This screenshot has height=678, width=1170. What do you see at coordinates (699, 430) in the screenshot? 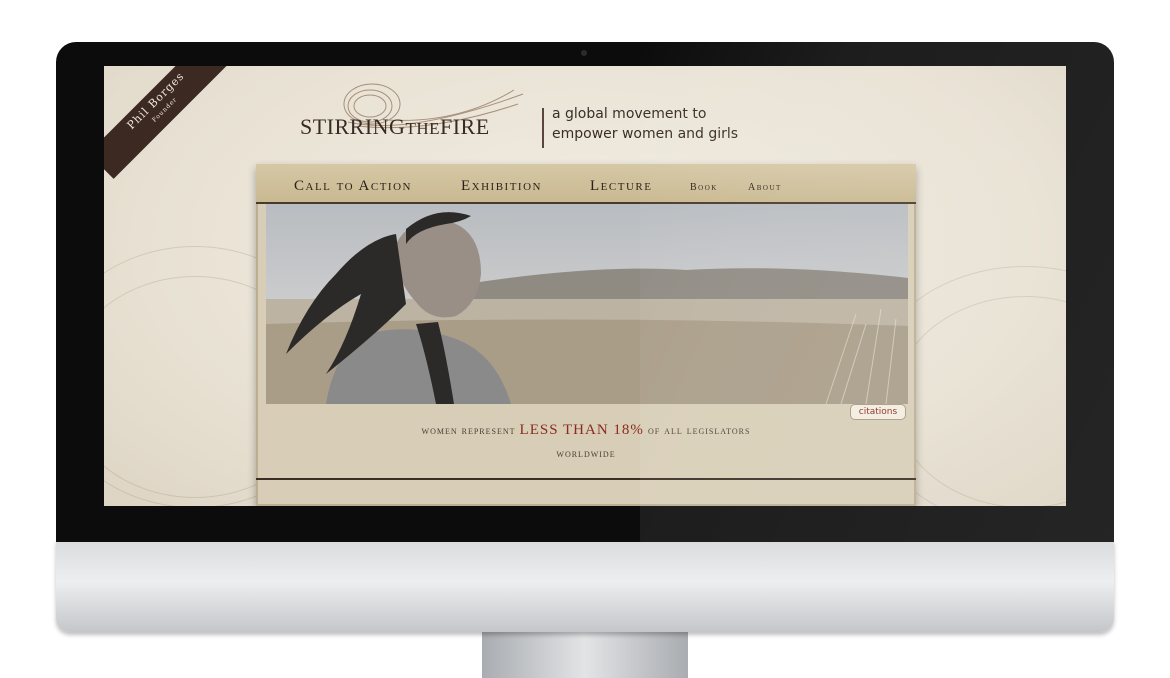
I see `statistic-post: of all legislators` at bounding box center [699, 430].